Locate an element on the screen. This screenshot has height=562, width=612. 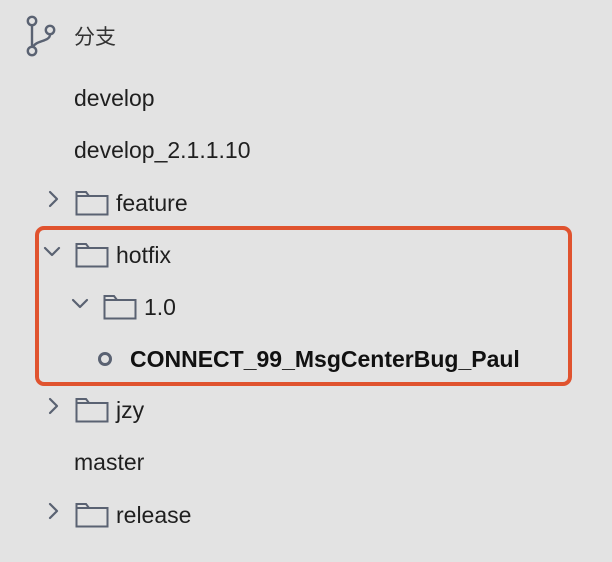
tree-item-label: develop is located at coordinates (114, 98).